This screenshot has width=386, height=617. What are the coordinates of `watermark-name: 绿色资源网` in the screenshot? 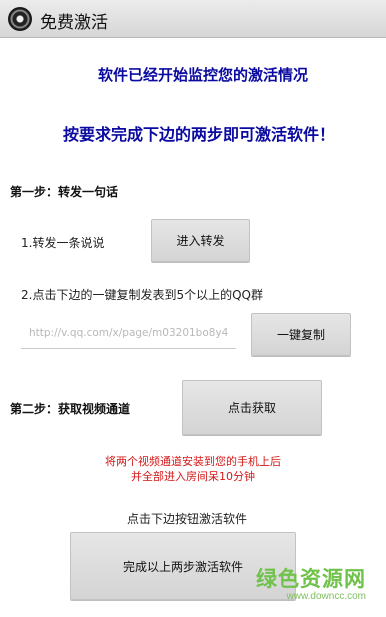 It's located at (311, 579).